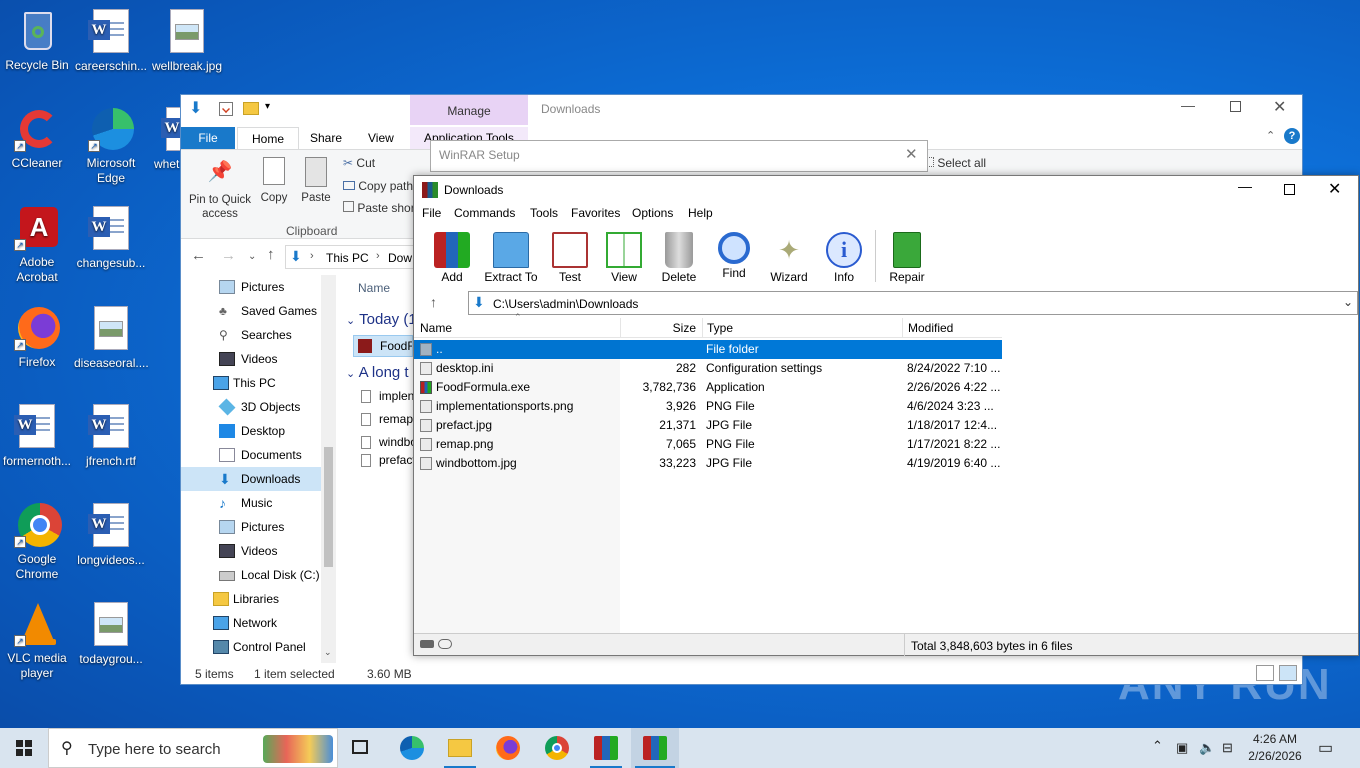  Describe the element at coordinates (911, 154) in the screenshot. I see `setup-close-icon: ✕` at that location.